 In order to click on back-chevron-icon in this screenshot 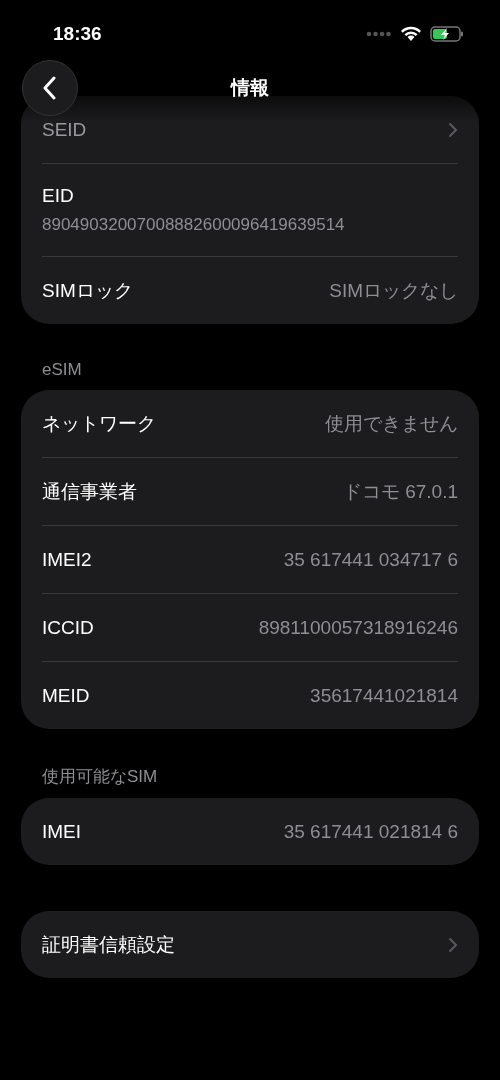, I will do `click(50, 88)`.